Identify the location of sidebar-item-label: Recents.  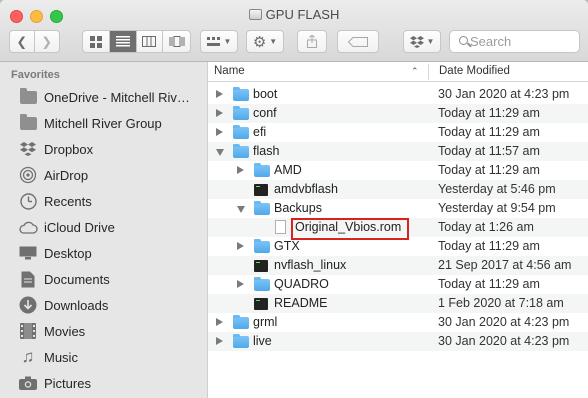
(68, 201).